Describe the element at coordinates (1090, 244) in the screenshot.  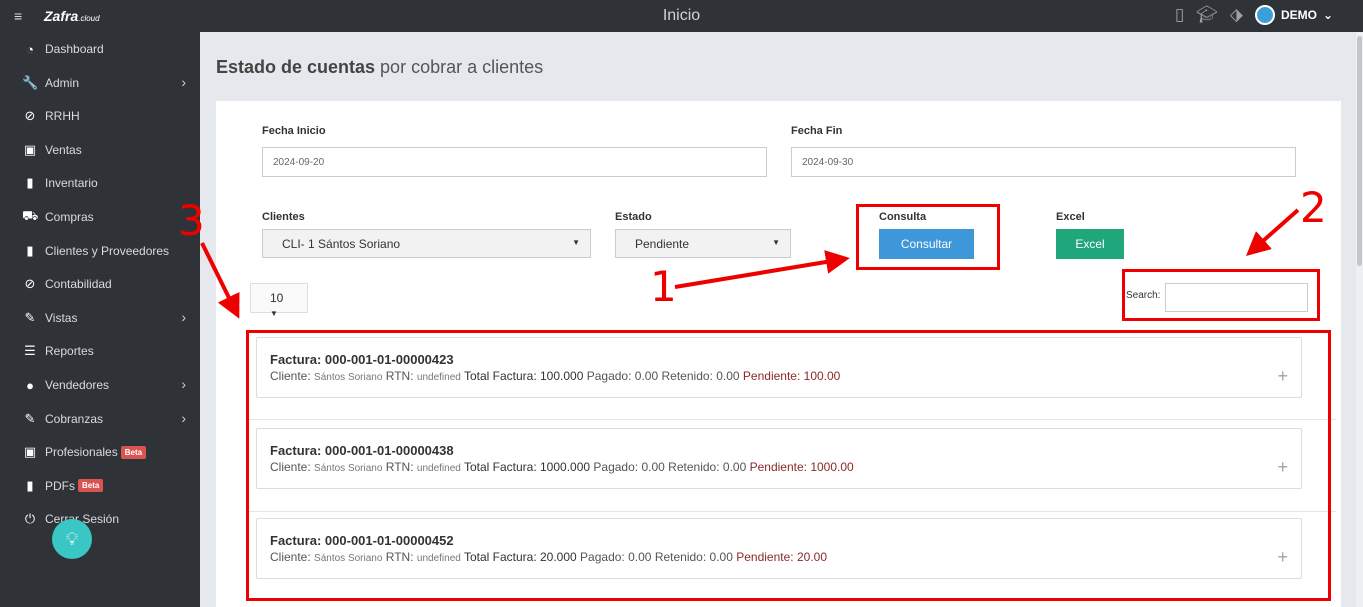
I see `excel-button: Excel` at that location.